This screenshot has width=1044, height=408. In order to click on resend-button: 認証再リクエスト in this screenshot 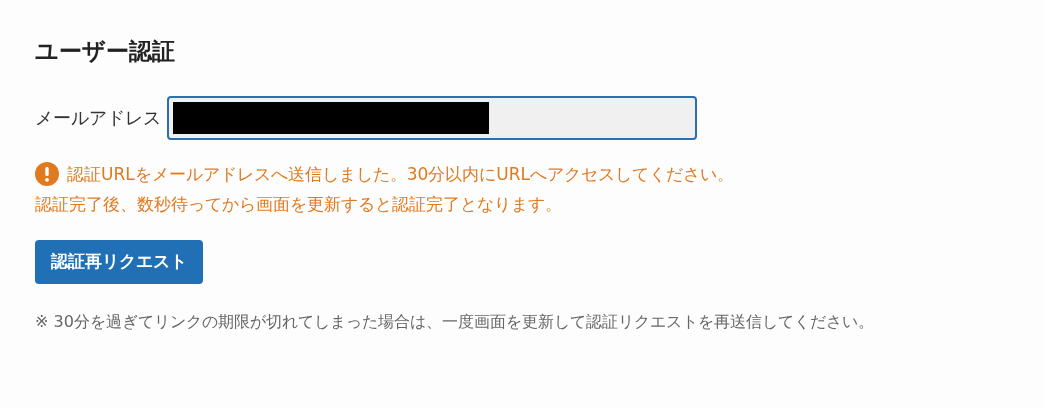, I will do `click(119, 261)`.